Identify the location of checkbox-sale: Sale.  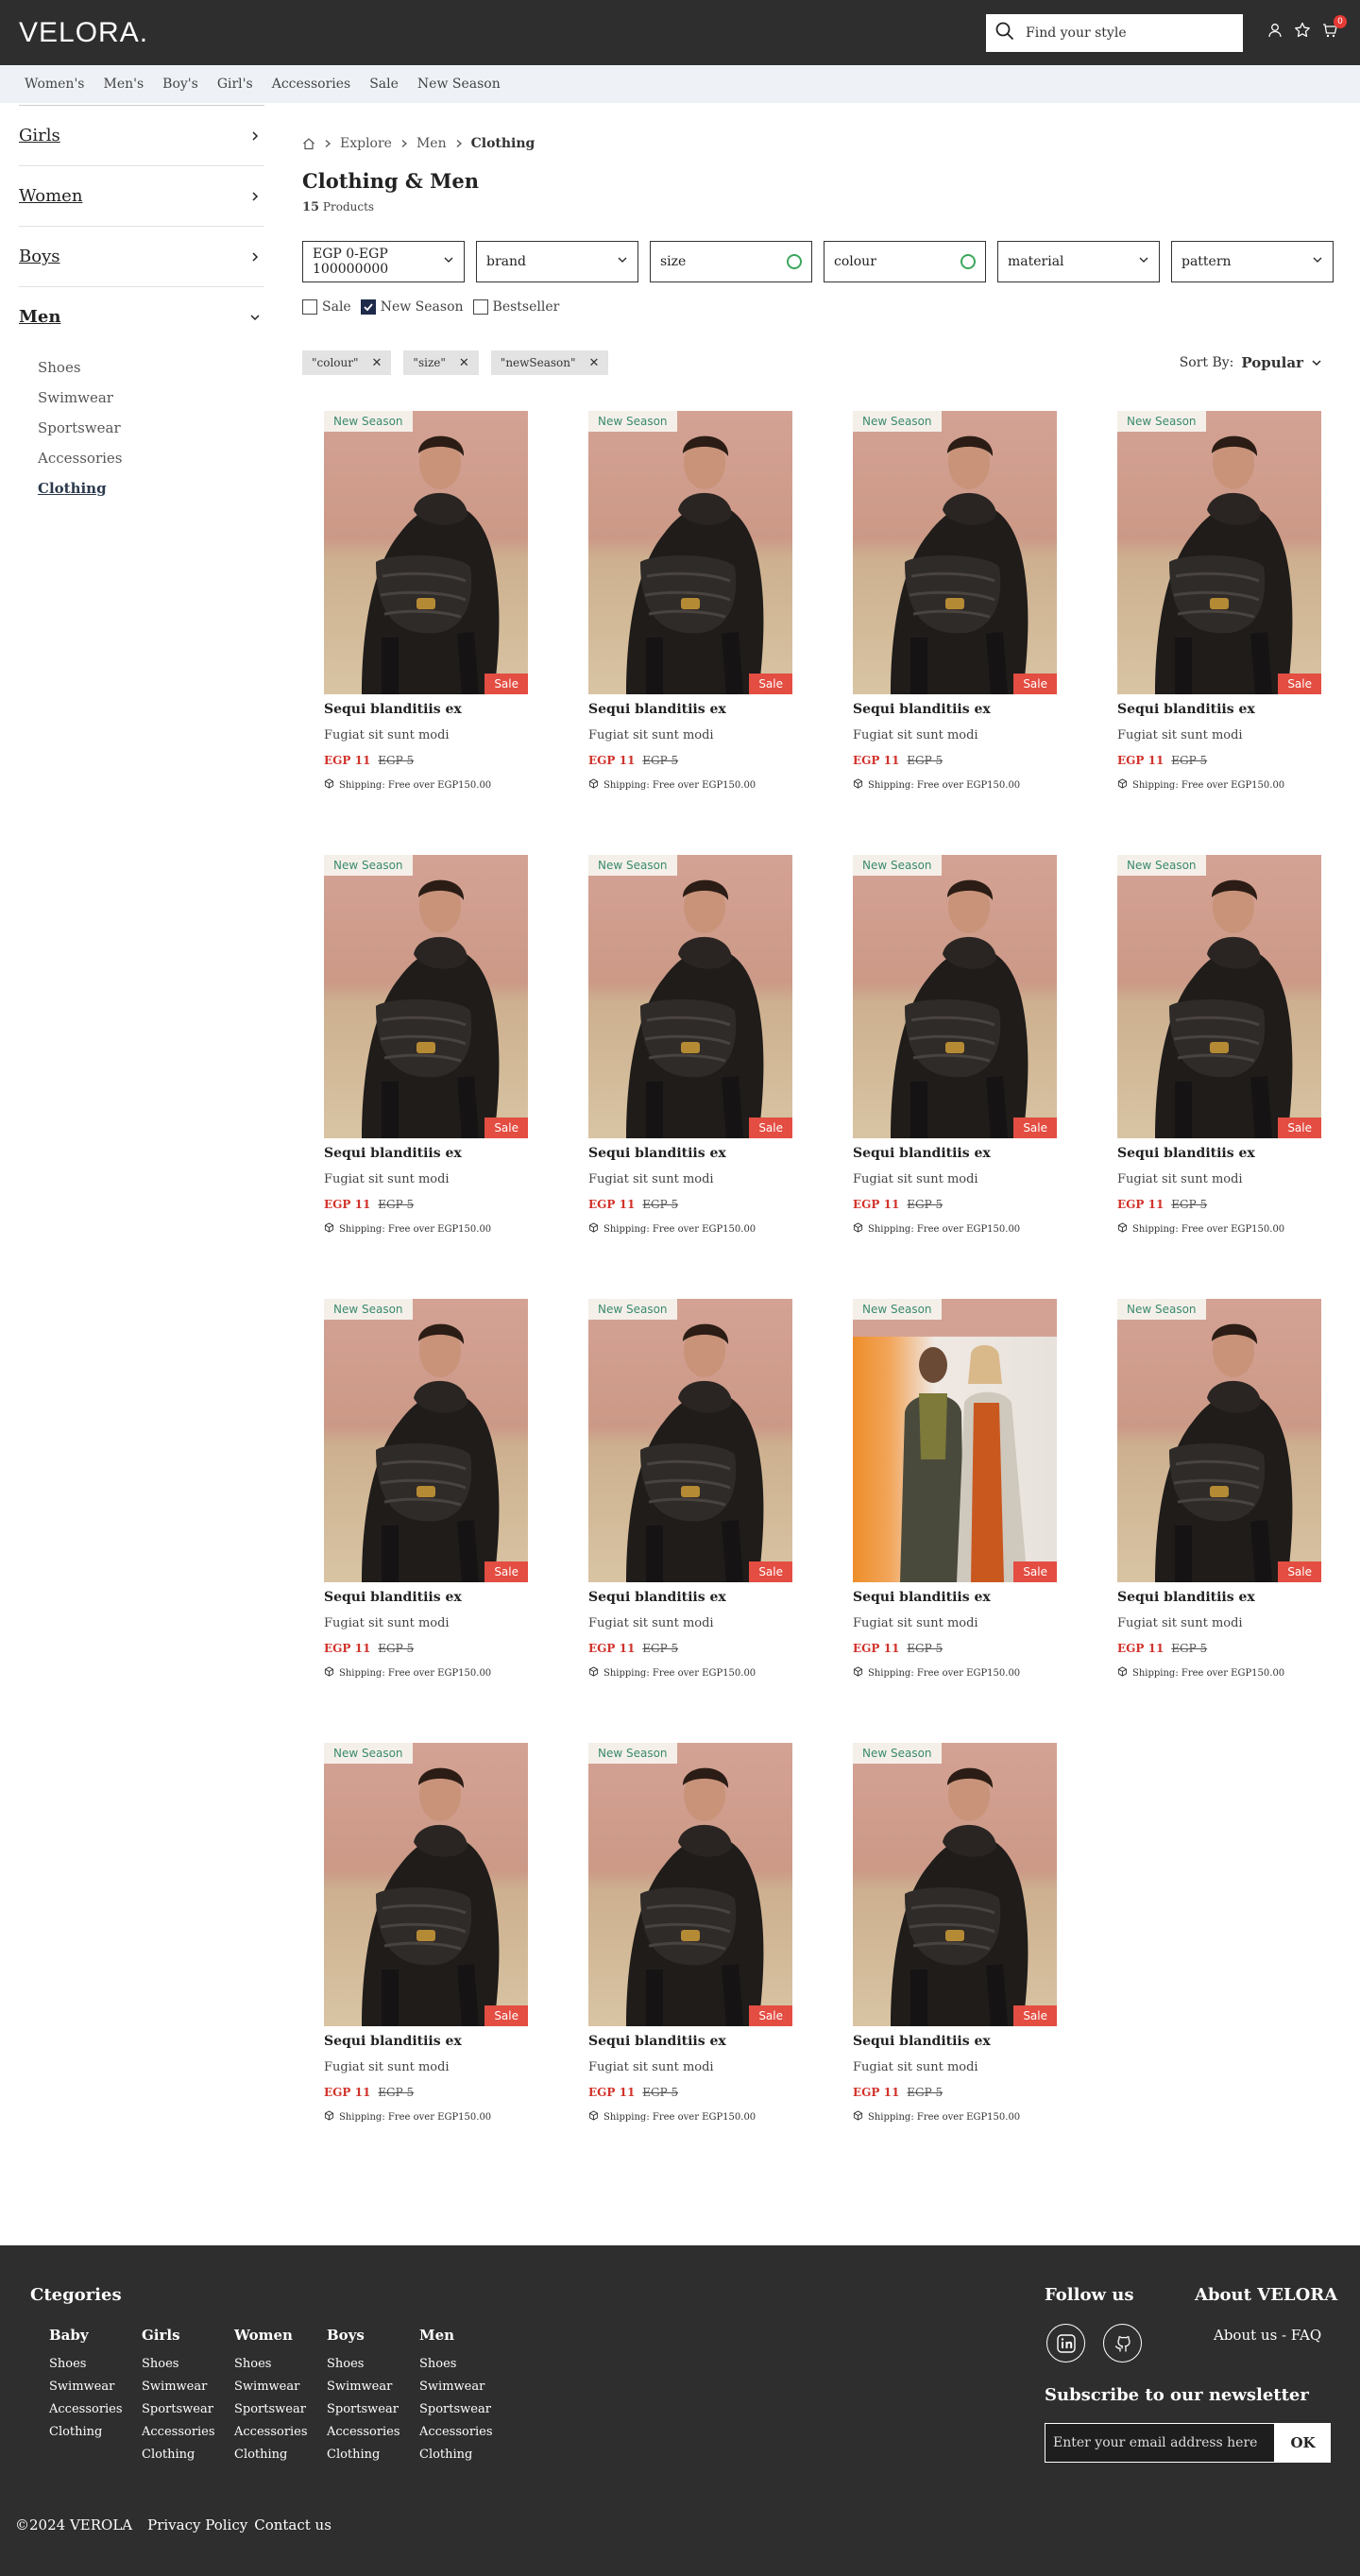
(326, 307).